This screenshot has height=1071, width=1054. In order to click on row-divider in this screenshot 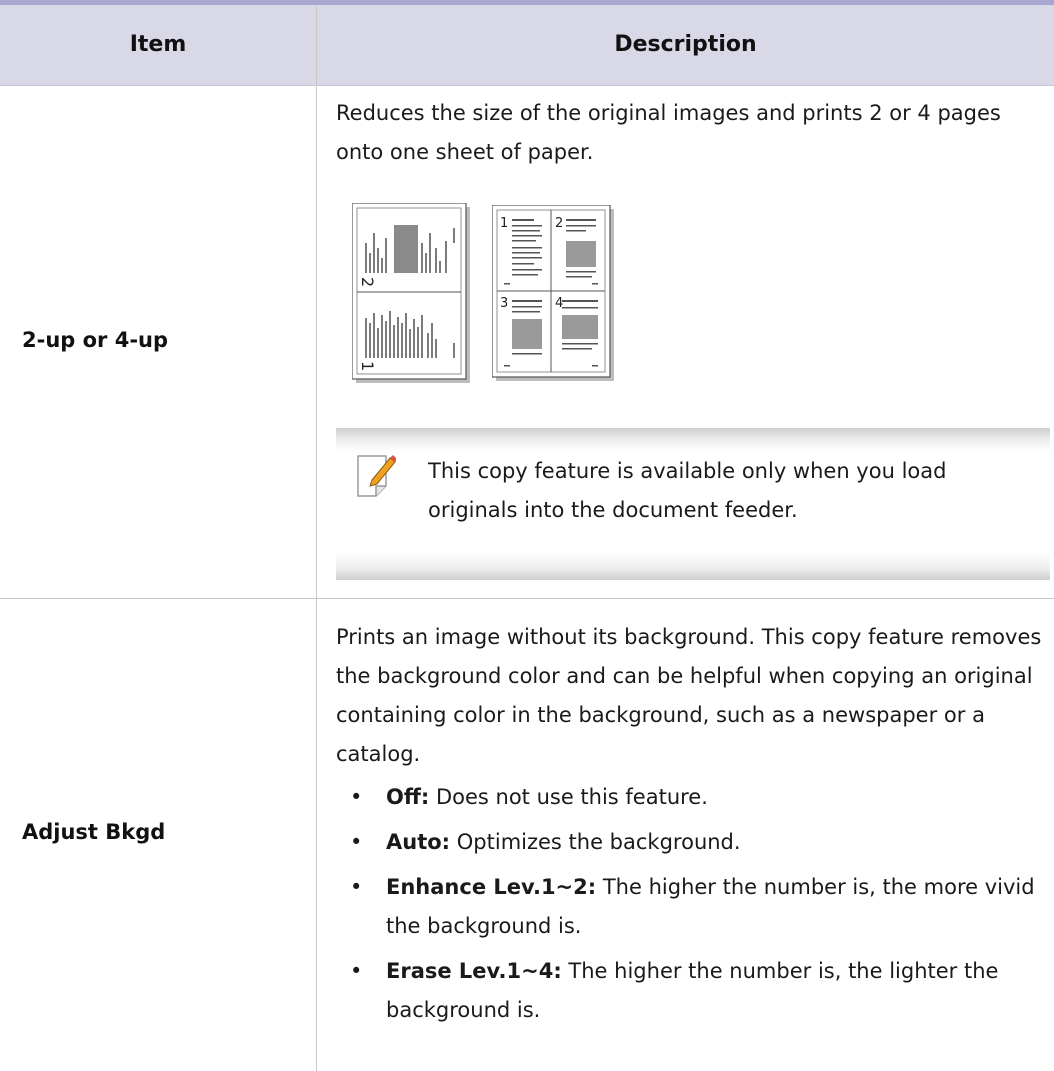, I will do `click(527, 598)`.